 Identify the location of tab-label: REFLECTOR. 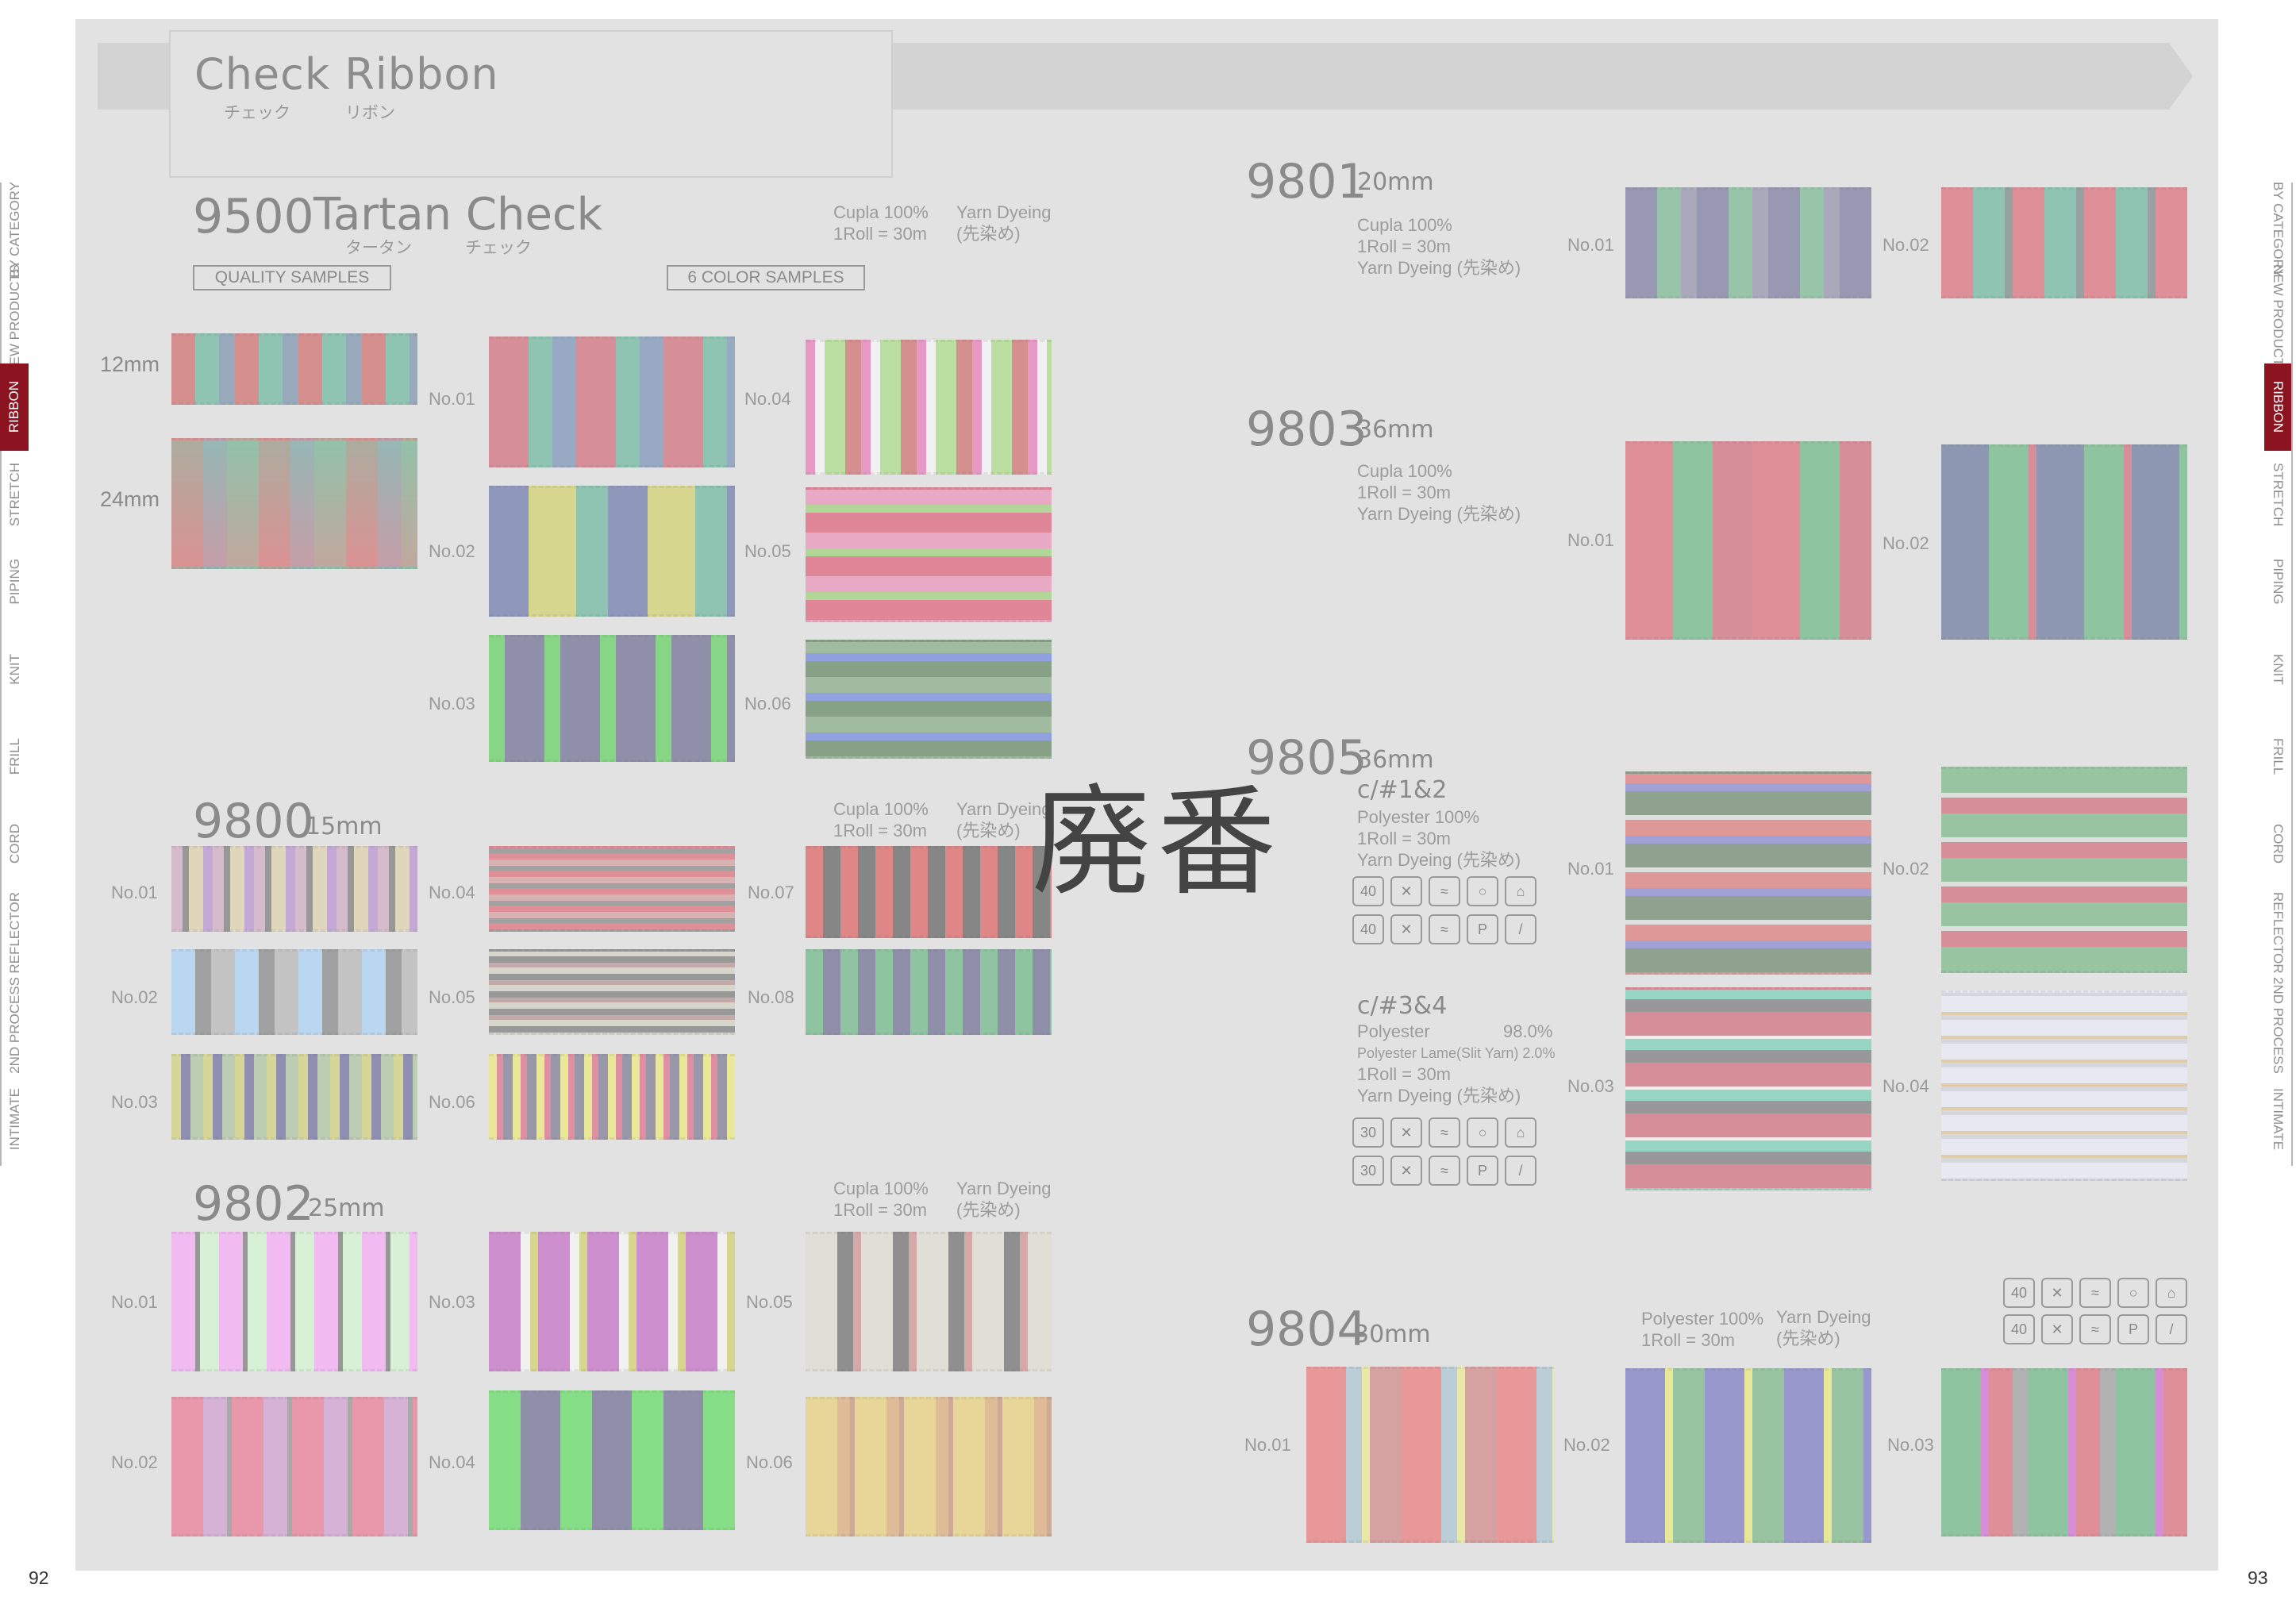
(15, 933).